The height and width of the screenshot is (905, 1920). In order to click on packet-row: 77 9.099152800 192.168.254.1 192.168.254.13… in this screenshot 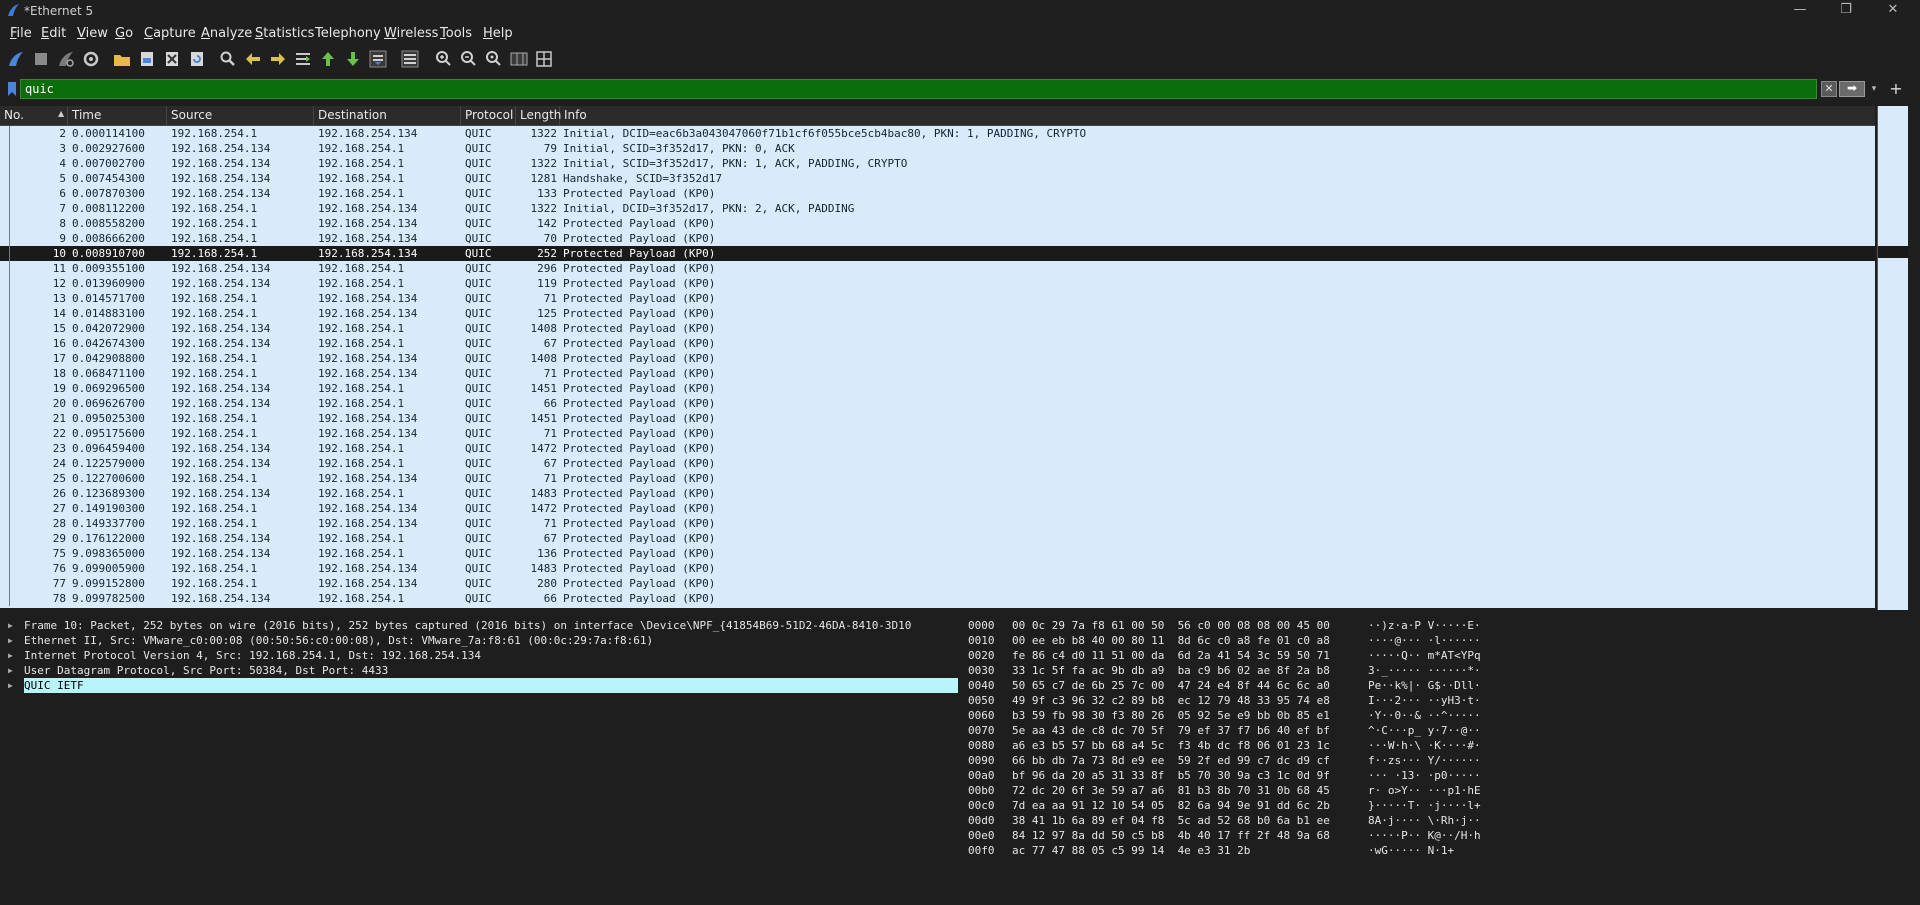, I will do `click(937, 583)`.